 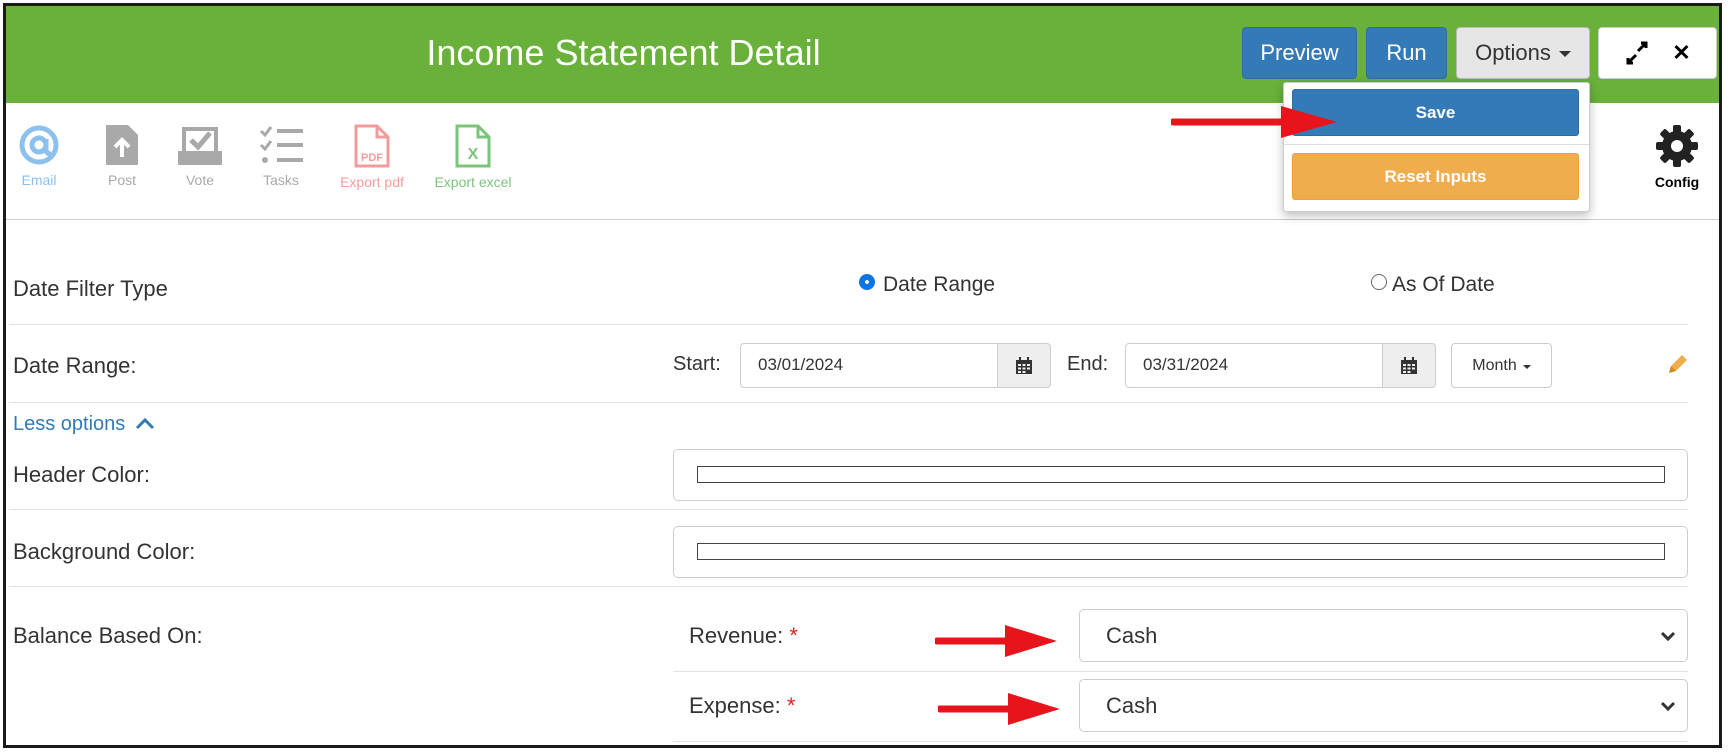 I want to click on header-color-picker, so click(x=1180, y=475).